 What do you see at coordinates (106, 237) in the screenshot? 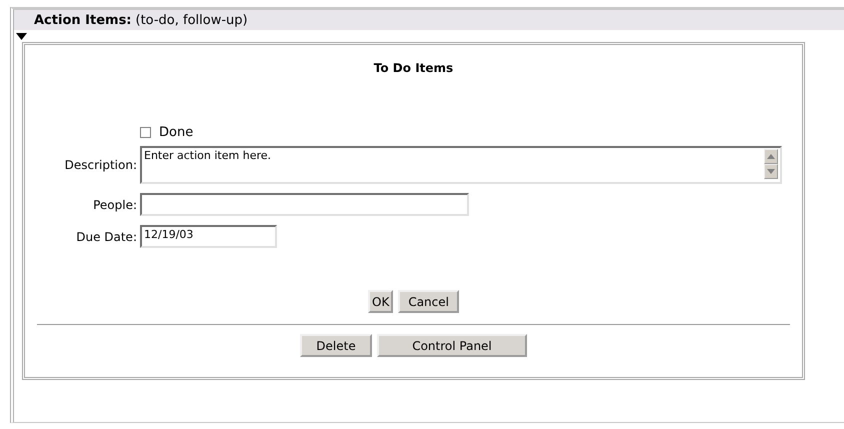
I see `field-label: Due Date:` at bounding box center [106, 237].